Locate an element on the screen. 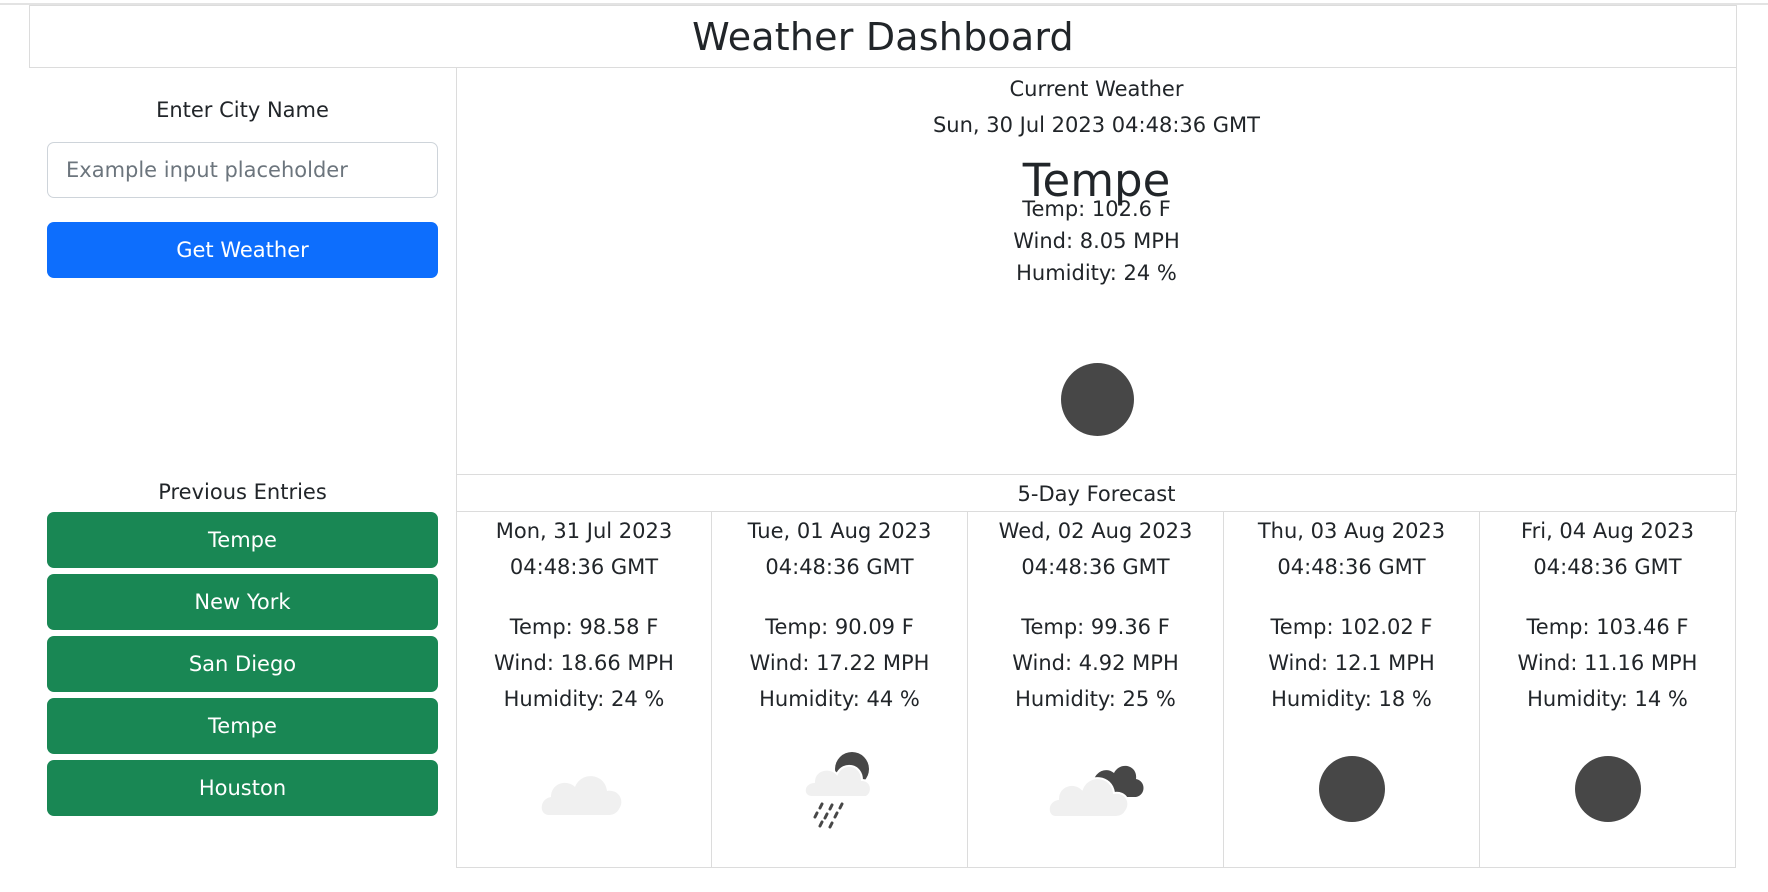 Image resolution: width=1768 pixels, height=892 pixels. history-item: Houston is located at coordinates (242, 788).